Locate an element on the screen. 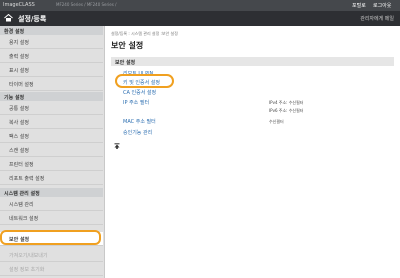 This screenshot has height=278, width=400. ipv4-filter-value: IPv4 주소: 수신필터 is located at coordinates (286, 102).